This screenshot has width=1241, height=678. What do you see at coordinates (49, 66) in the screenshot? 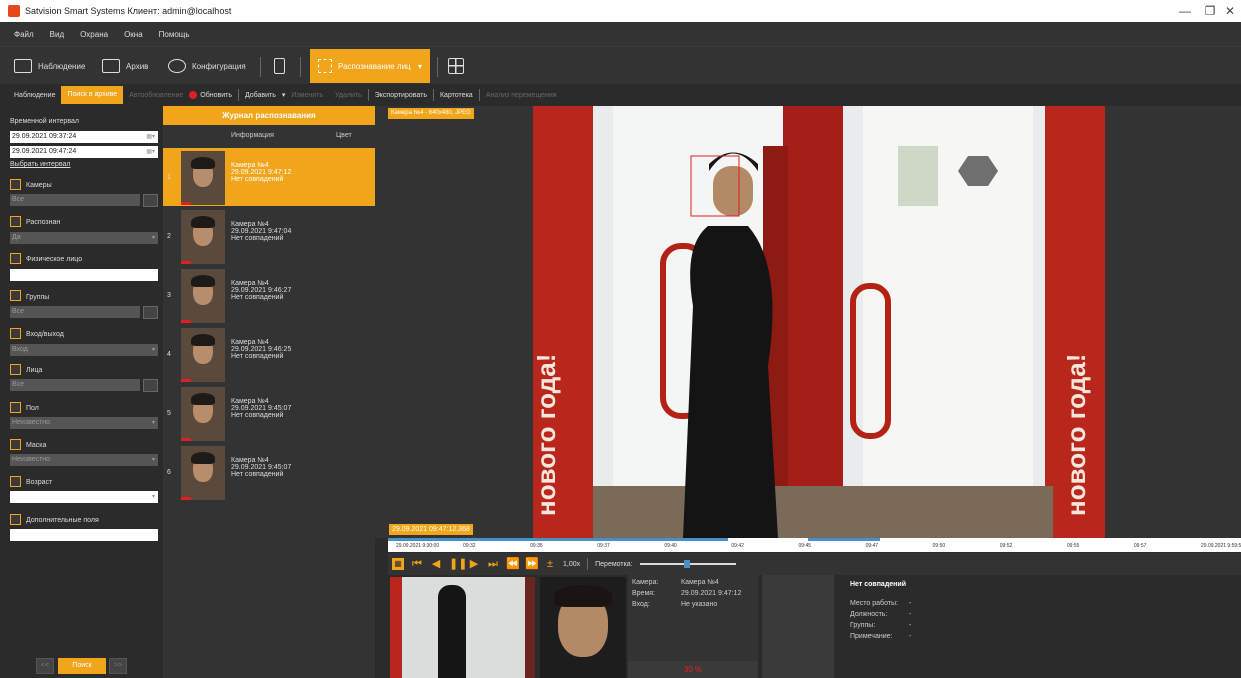
I see `monitoring-button: Наблюдение` at bounding box center [49, 66].